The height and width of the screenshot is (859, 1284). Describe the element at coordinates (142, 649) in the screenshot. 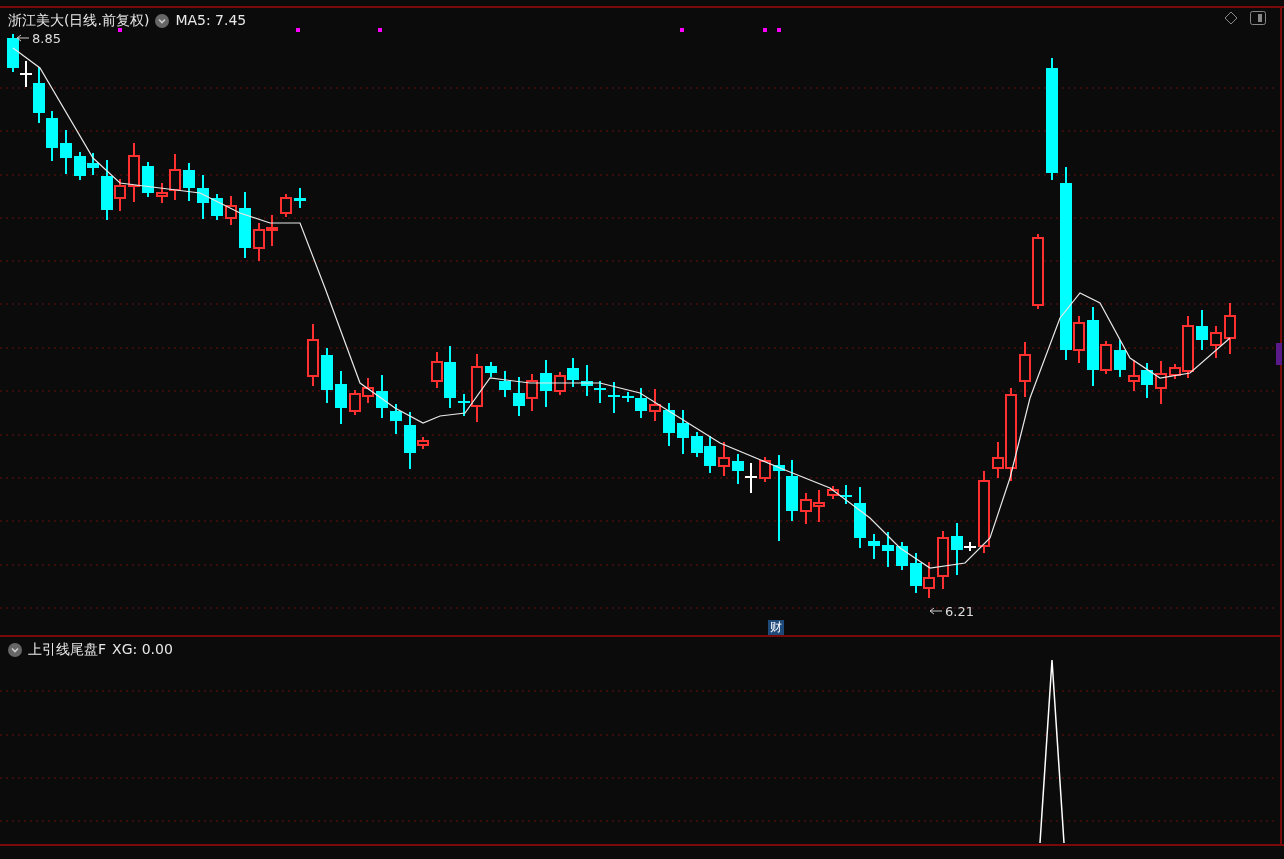

I see `indicator-value: XG: 0.00` at that location.